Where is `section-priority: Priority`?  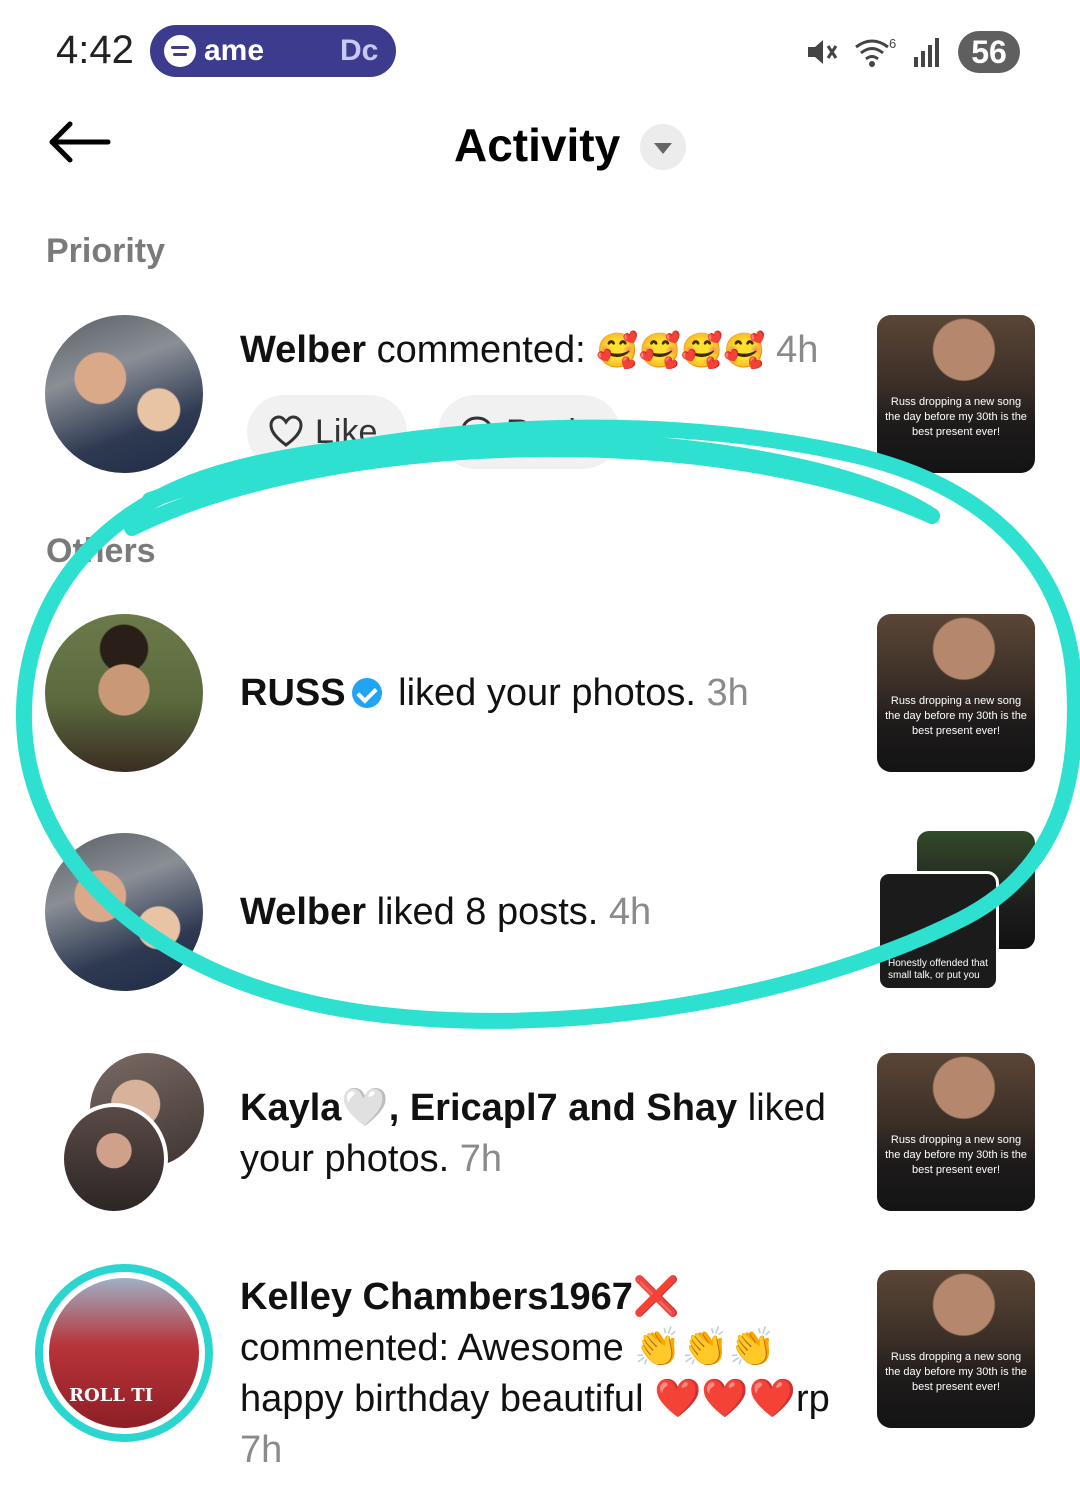 section-priority: Priority is located at coordinates (106, 251).